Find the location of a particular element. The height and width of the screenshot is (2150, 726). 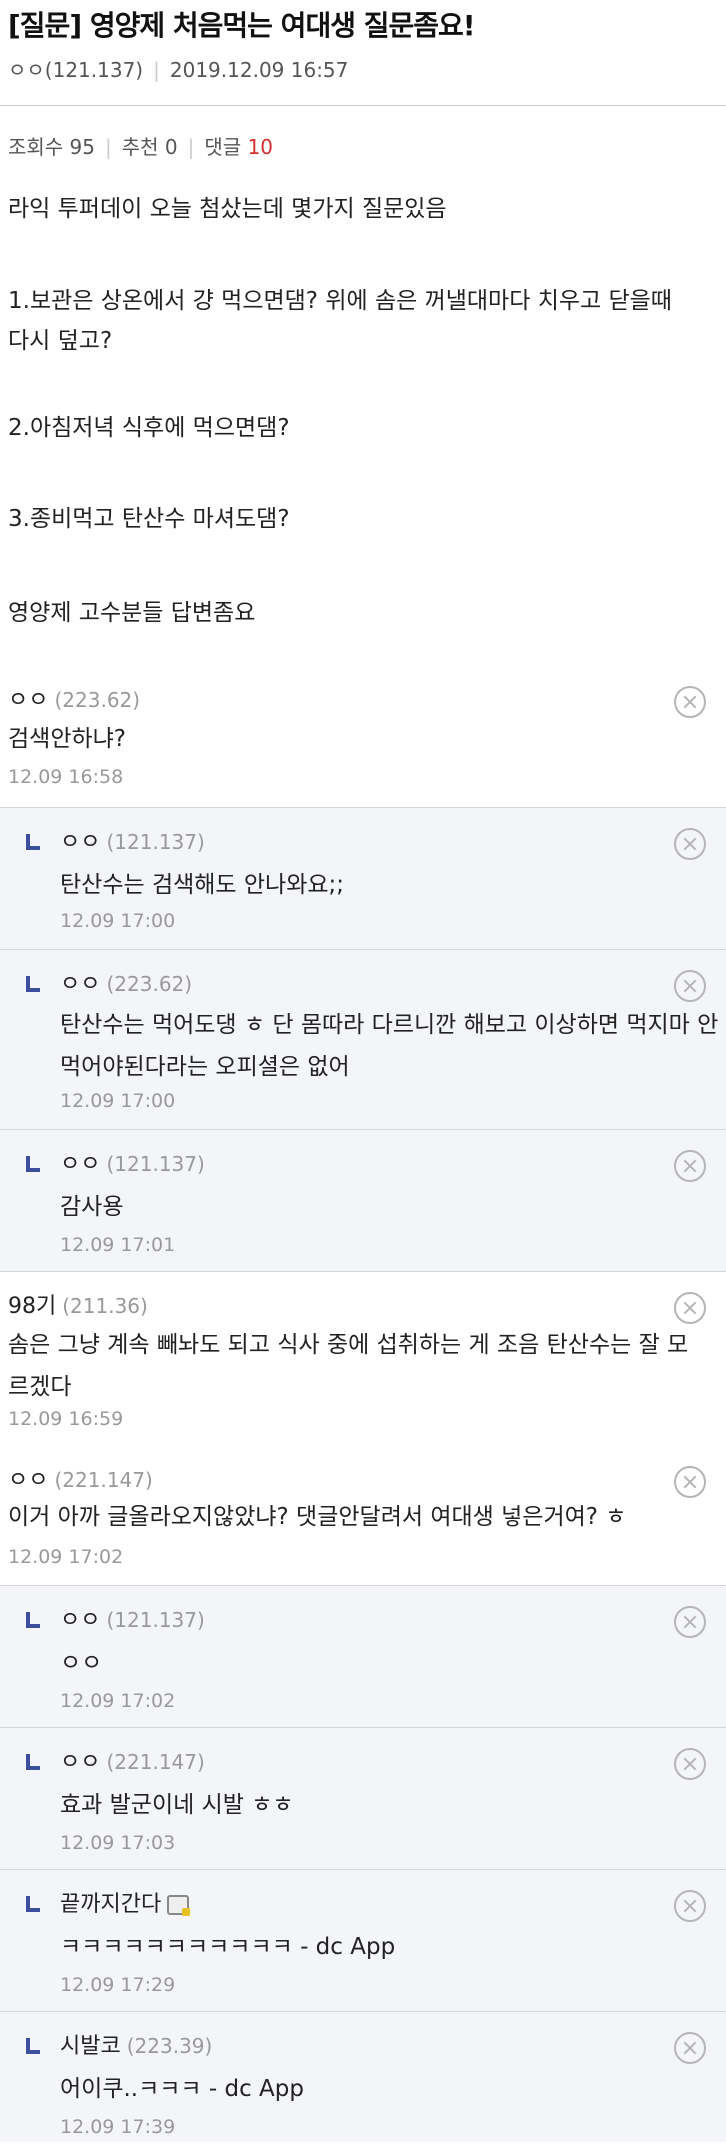

post-body-line: 2.아침저녁 식후에 먹으면댐? is located at coordinates (149, 428).